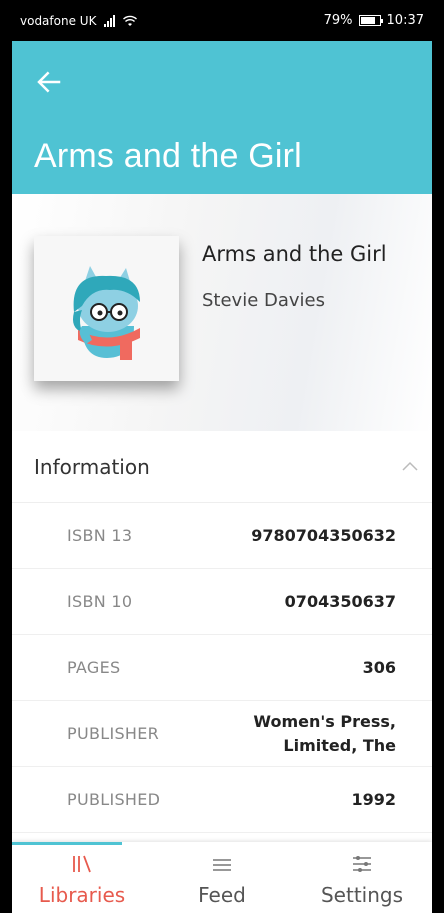  Describe the element at coordinates (49, 82) in the screenshot. I see `arrow-left-icon` at that location.